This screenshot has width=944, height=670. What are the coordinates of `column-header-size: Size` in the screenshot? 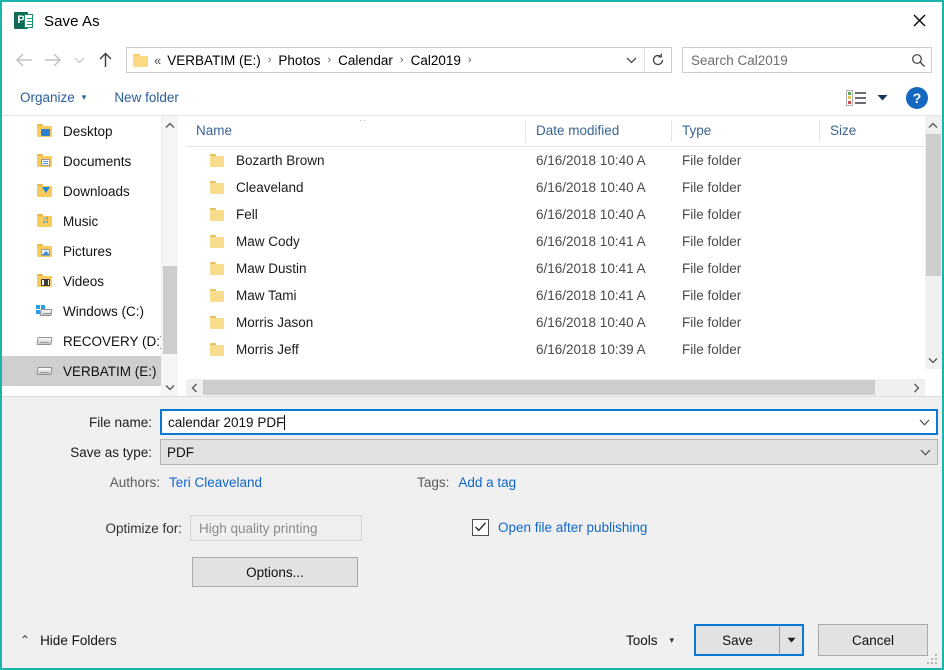 It's located at (870, 131).